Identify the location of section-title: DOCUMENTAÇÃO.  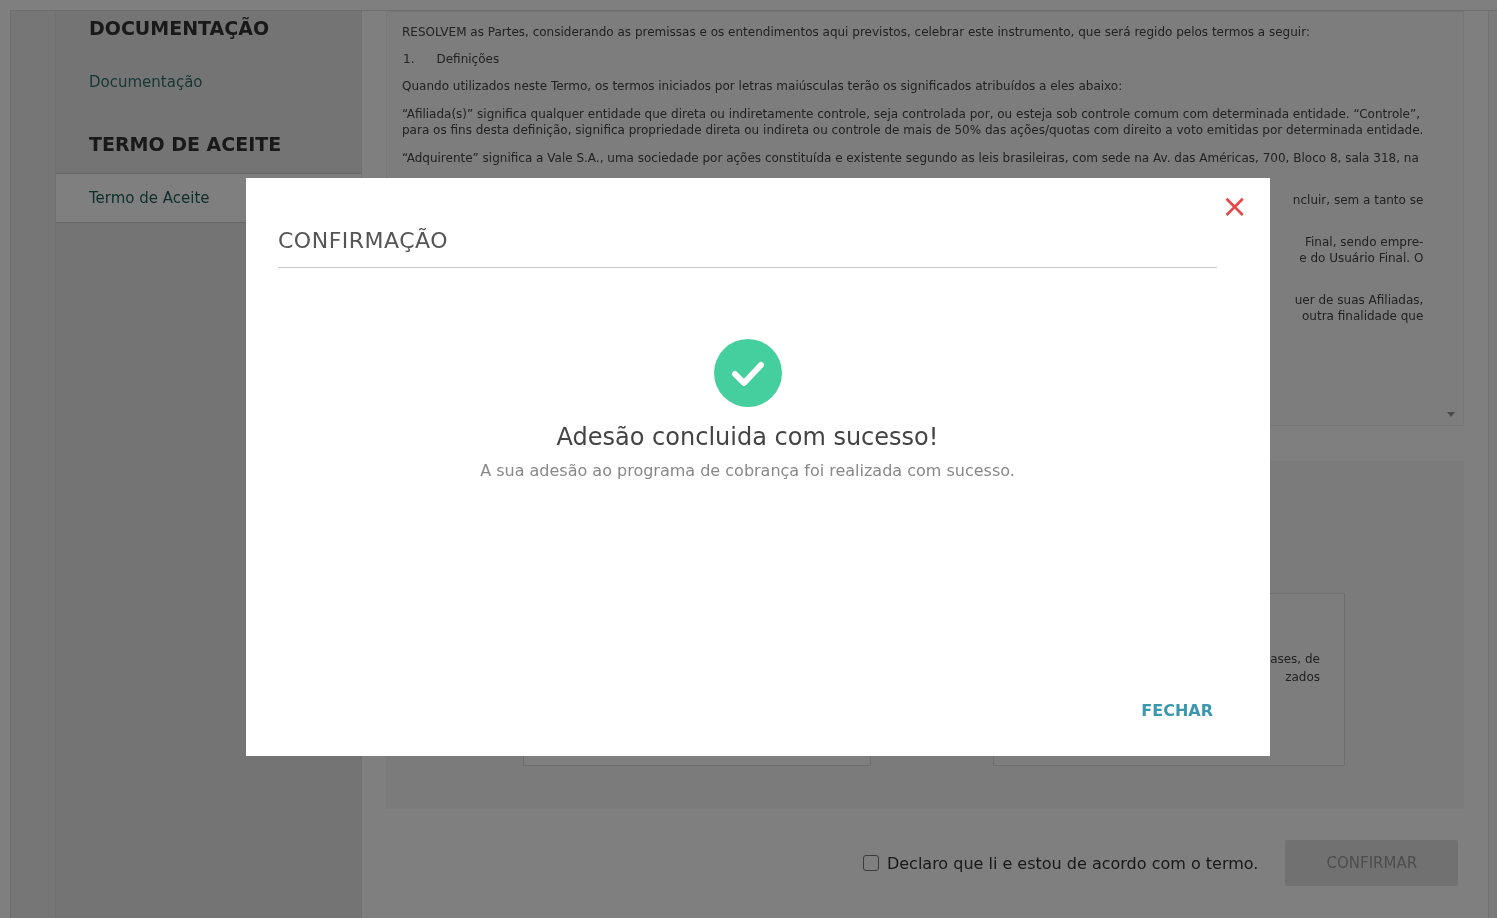
(179, 28).